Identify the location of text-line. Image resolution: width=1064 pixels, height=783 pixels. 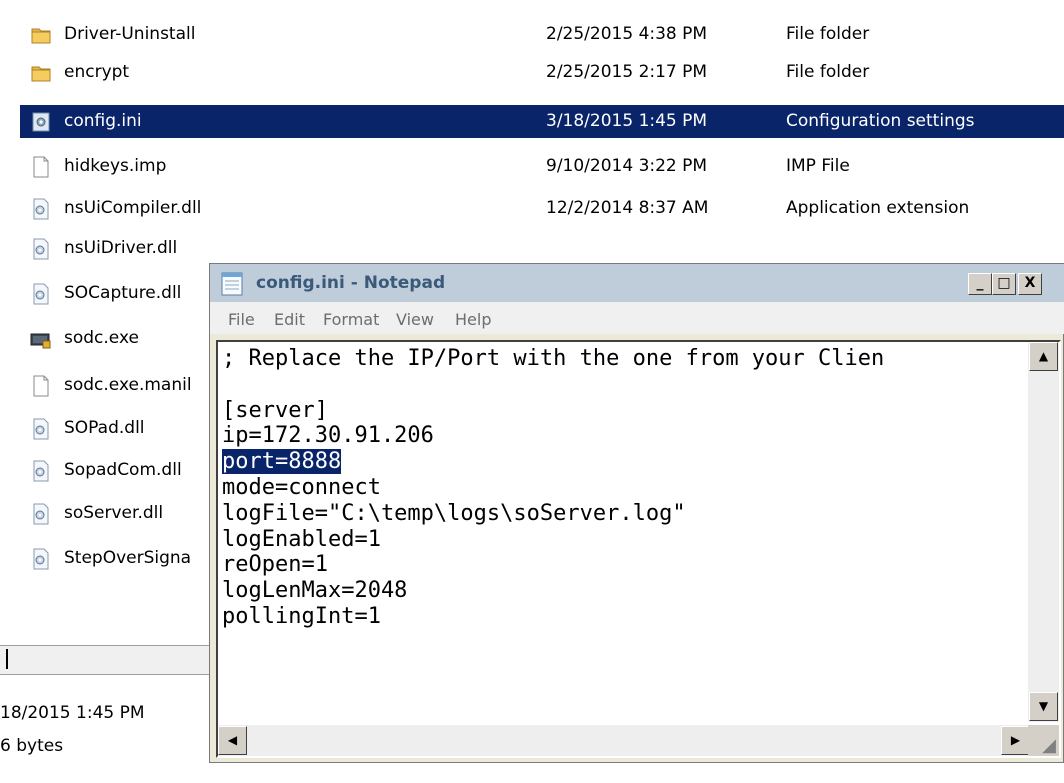
(622, 385).